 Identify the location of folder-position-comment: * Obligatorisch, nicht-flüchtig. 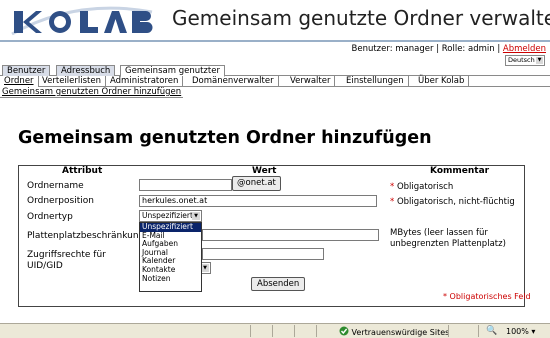
(452, 202).